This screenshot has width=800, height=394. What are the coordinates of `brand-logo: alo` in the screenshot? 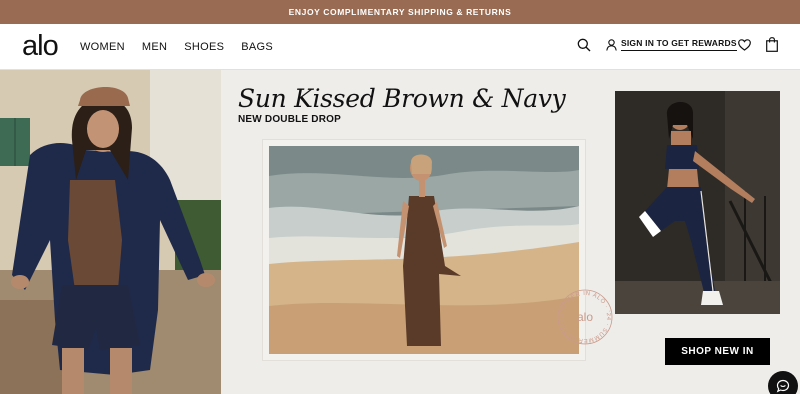 It's located at (40, 46).